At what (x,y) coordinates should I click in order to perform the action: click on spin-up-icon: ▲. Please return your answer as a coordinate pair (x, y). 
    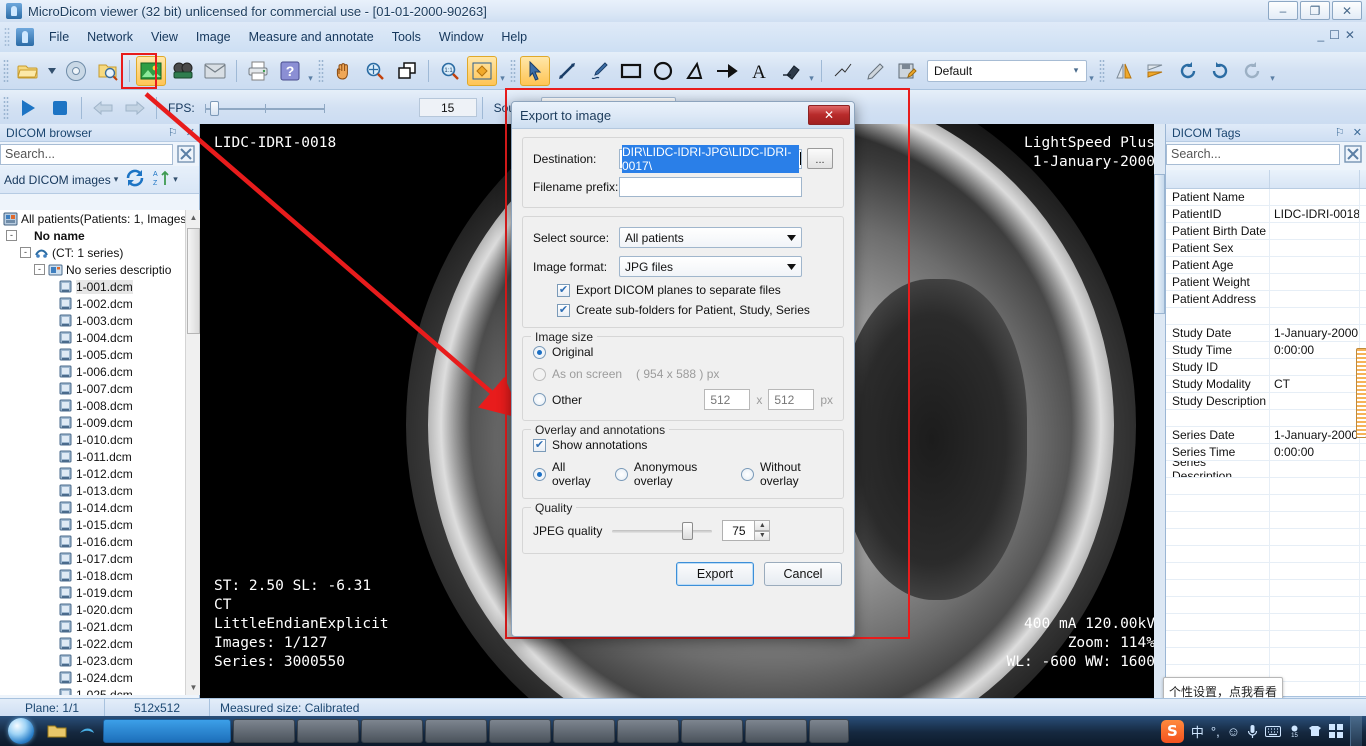
    Looking at the image, I should click on (762, 525).